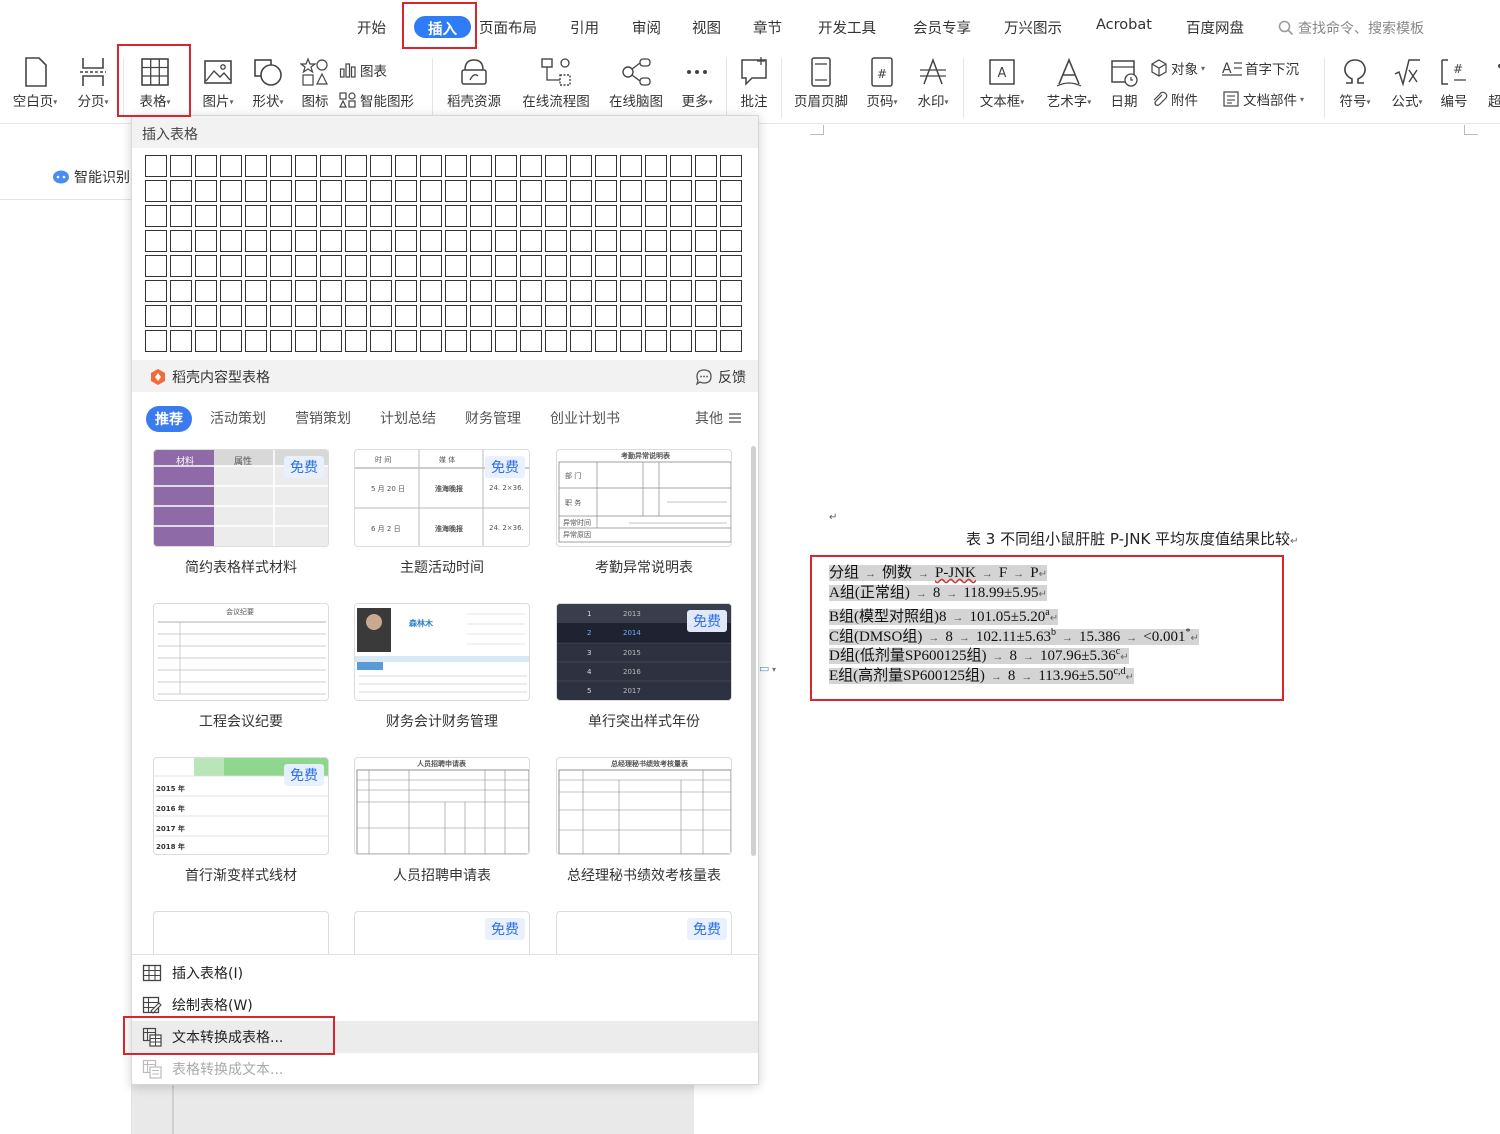  What do you see at coordinates (241, 667) in the screenshot?
I see `template-card: 会议纪要 工程会议纪要` at bounding box center [241, 667].